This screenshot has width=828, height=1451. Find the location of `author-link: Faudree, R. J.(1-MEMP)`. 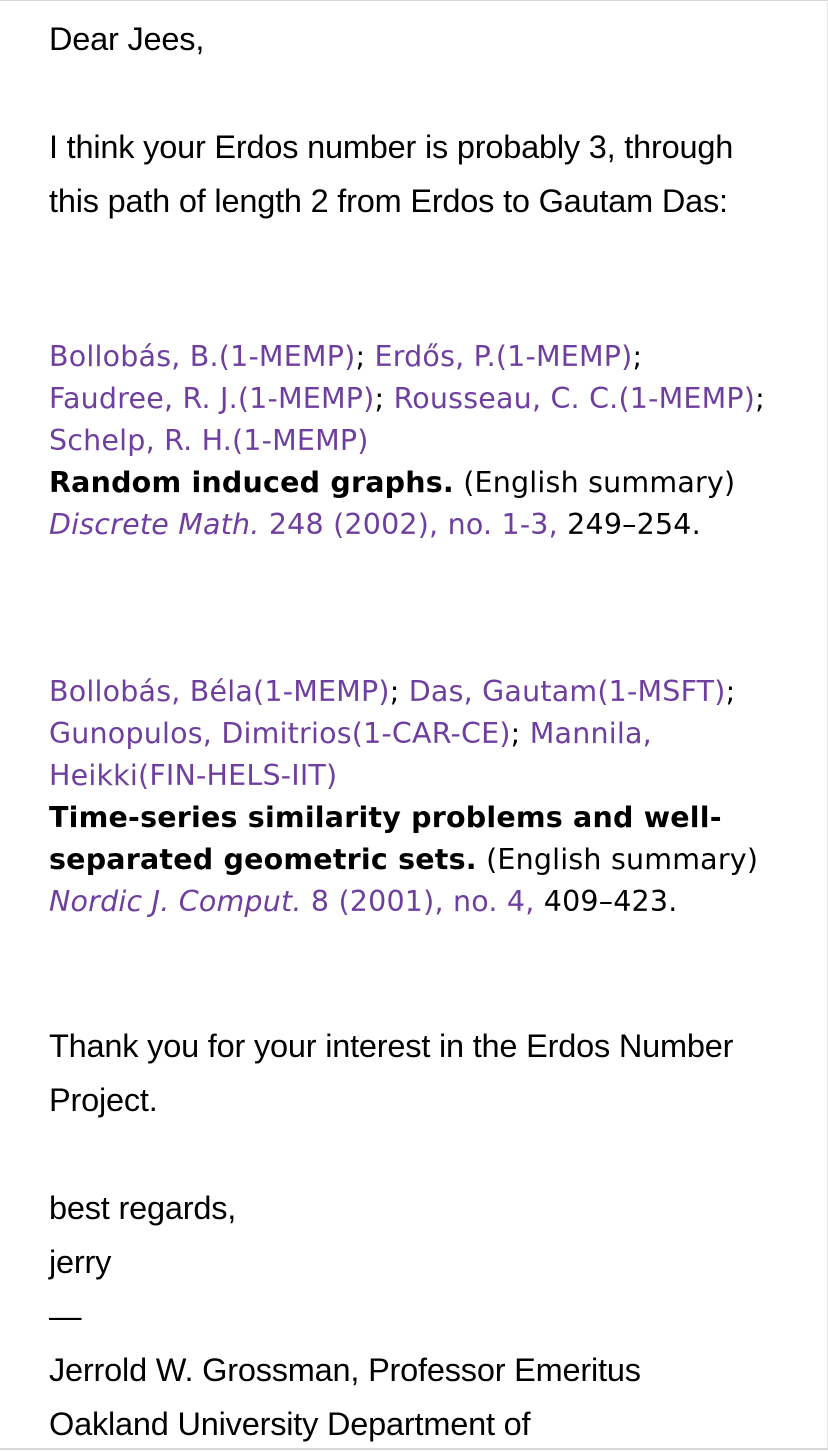

author-link: Faudree, R. J.(1-MEMP) is located at coordinates (211, 398).